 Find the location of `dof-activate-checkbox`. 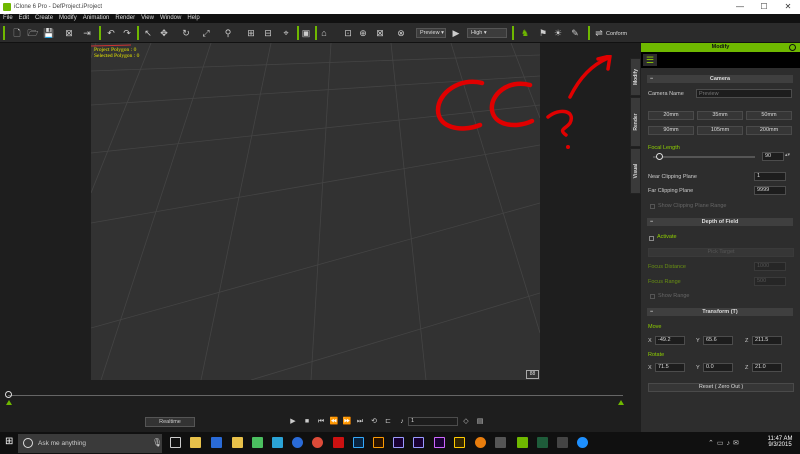

dof-activate-checkbox is located at coordinates (651, 238).